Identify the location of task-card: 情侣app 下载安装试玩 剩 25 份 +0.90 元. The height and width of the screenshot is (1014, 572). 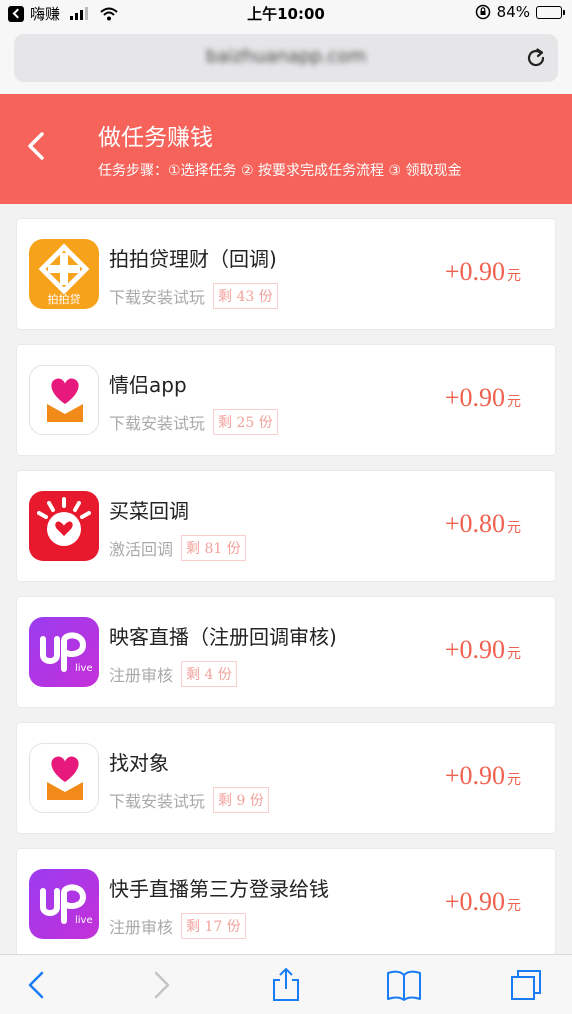
(286, 400).